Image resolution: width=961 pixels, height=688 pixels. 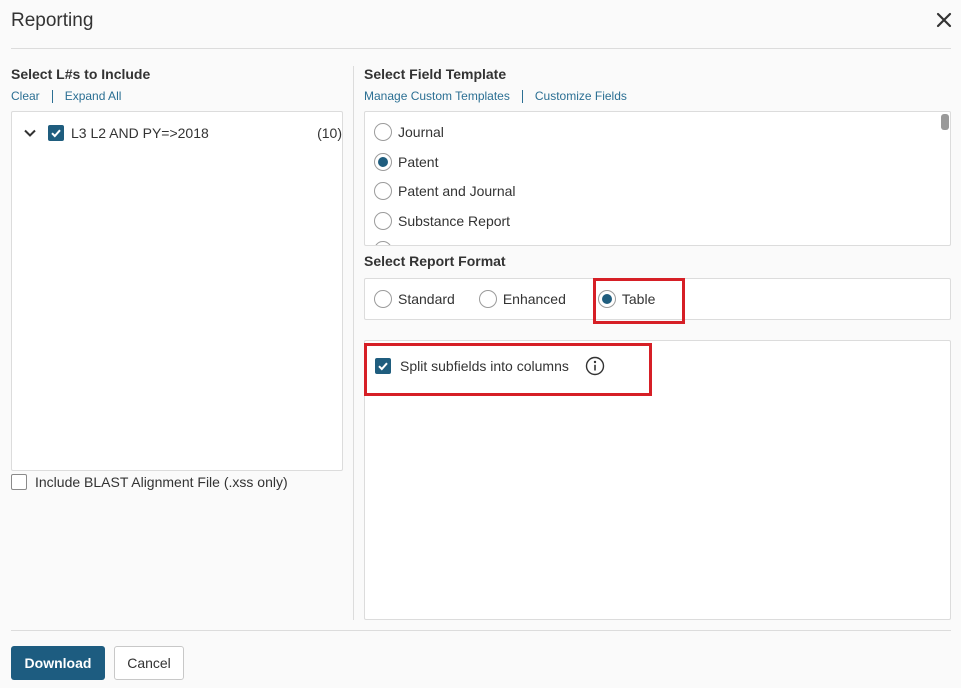 I want to click on template-label: Patent and Journal, so click(x=457, y=191).